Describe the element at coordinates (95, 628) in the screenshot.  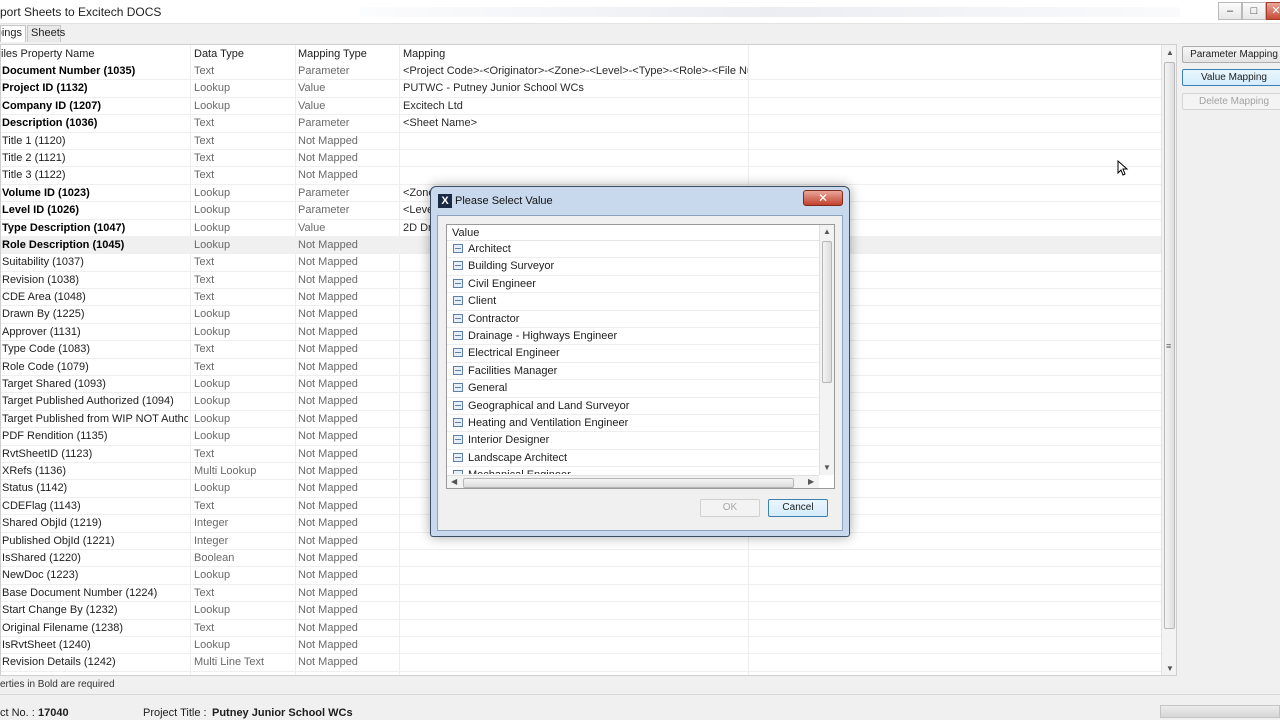
I see `property-name-cell: Original Filename (1238)` at that location.